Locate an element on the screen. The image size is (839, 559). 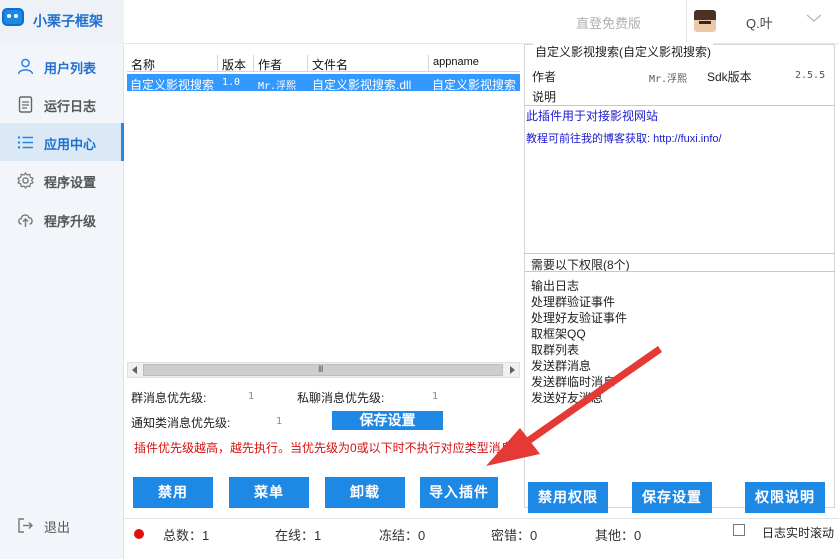
detail-author-label: 作者 is located at coordinates (544, 77).